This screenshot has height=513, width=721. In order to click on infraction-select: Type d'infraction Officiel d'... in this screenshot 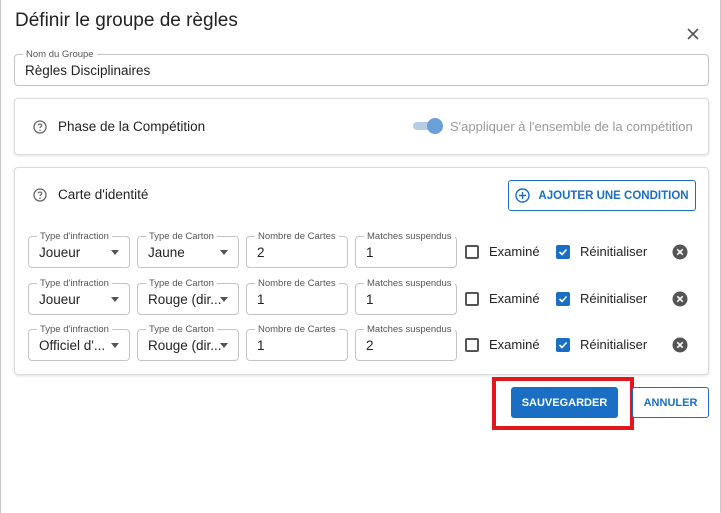, I will do `click(79, 342)`.